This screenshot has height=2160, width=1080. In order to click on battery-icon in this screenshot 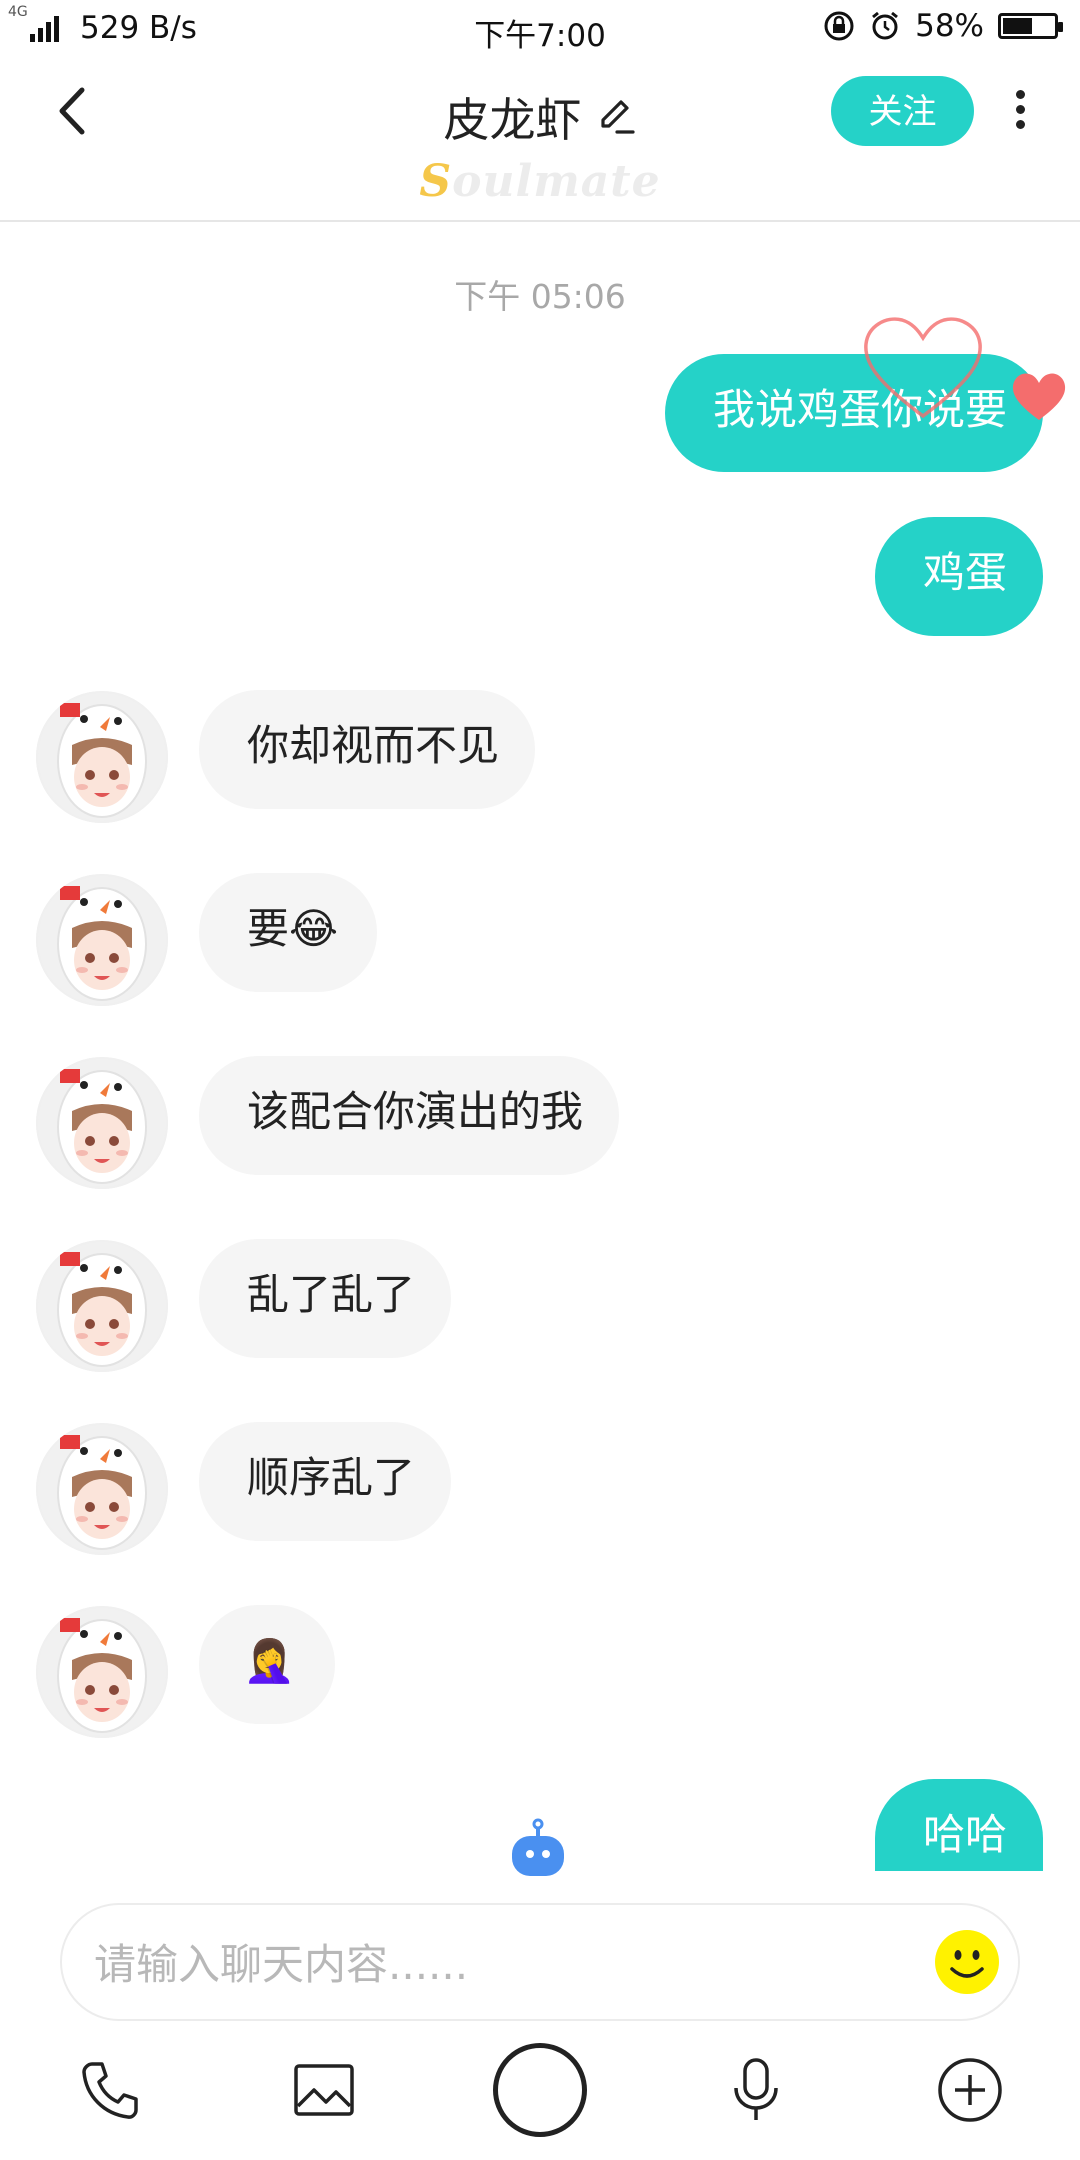, I will do `click(1030, 26)`.